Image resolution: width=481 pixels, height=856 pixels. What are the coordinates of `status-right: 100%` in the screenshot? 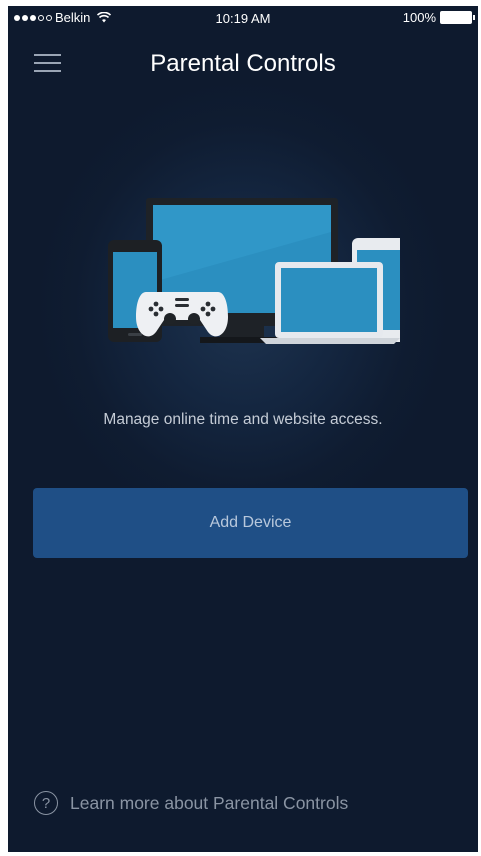 It's located at (438, 17).